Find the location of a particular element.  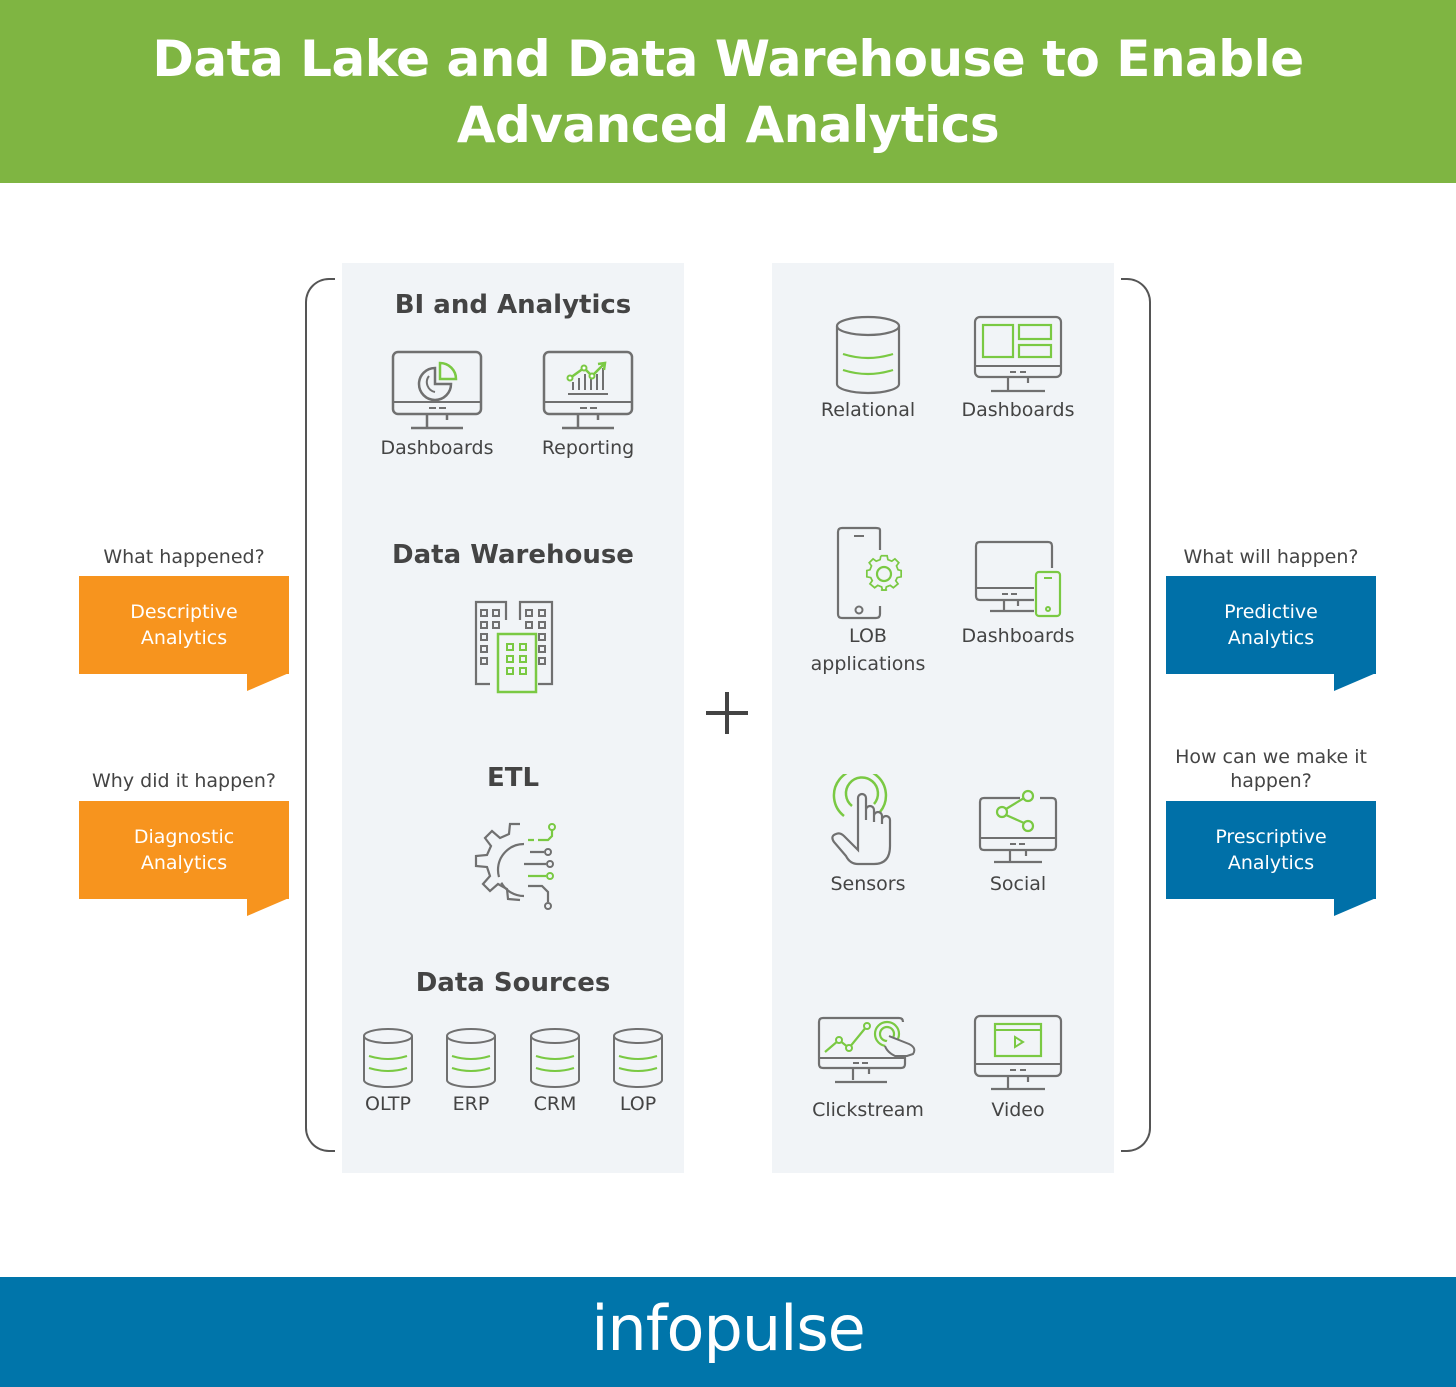

monitor-video-icon is located at coordinates (1018, 1052).